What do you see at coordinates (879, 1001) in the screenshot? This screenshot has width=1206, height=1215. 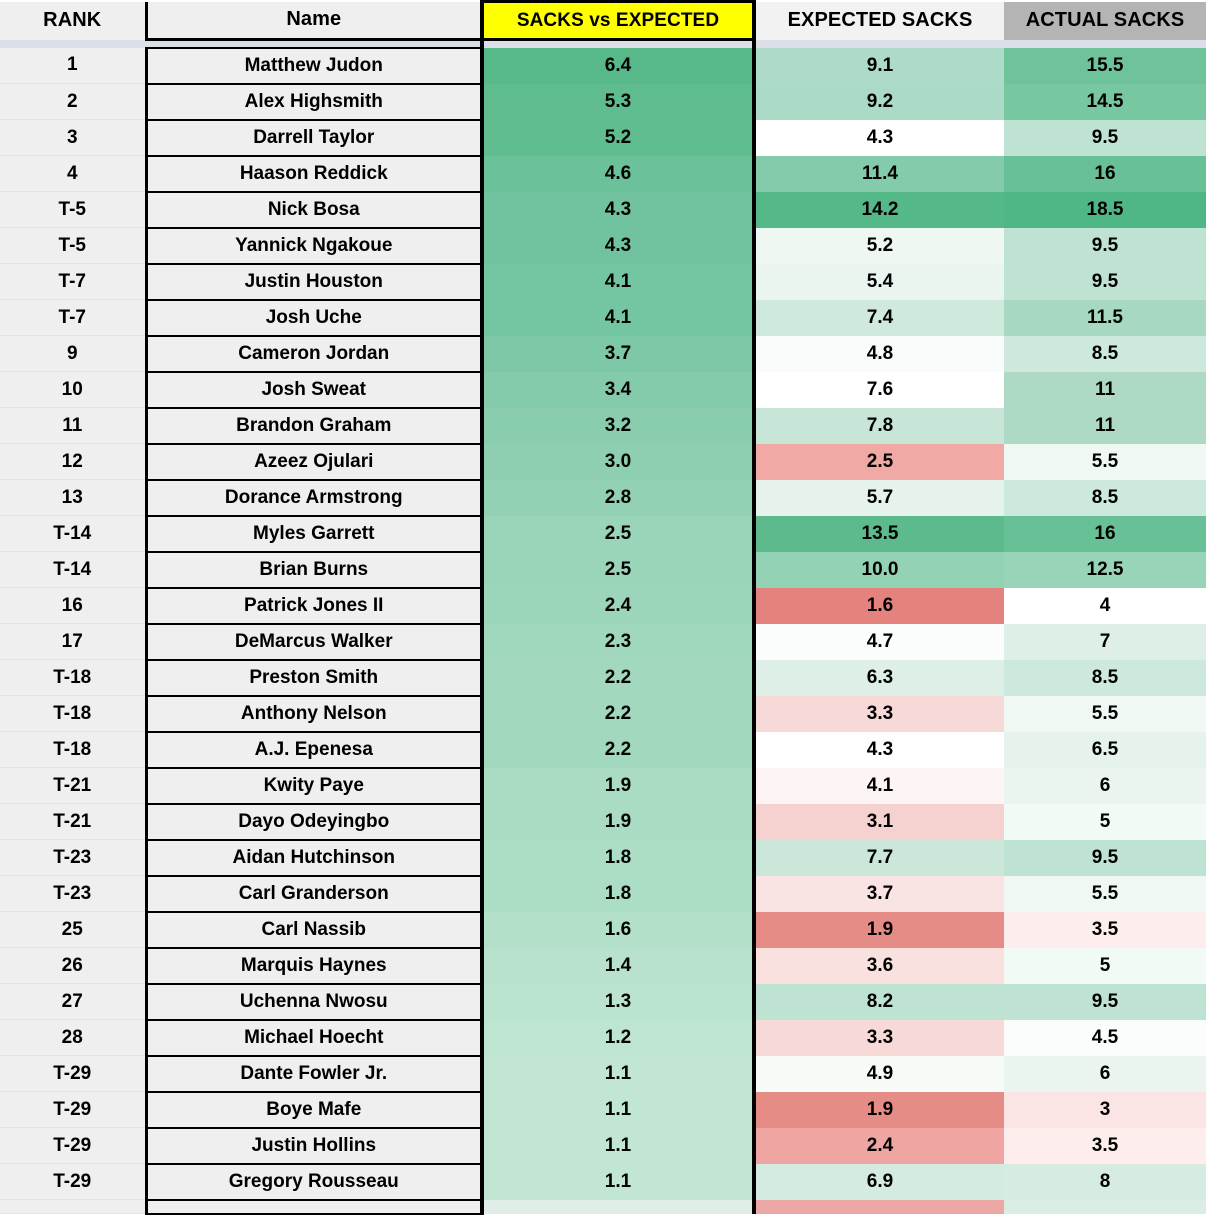 I see `cell-expected-sacks: 8.2` at bounding box center [879, 1001].